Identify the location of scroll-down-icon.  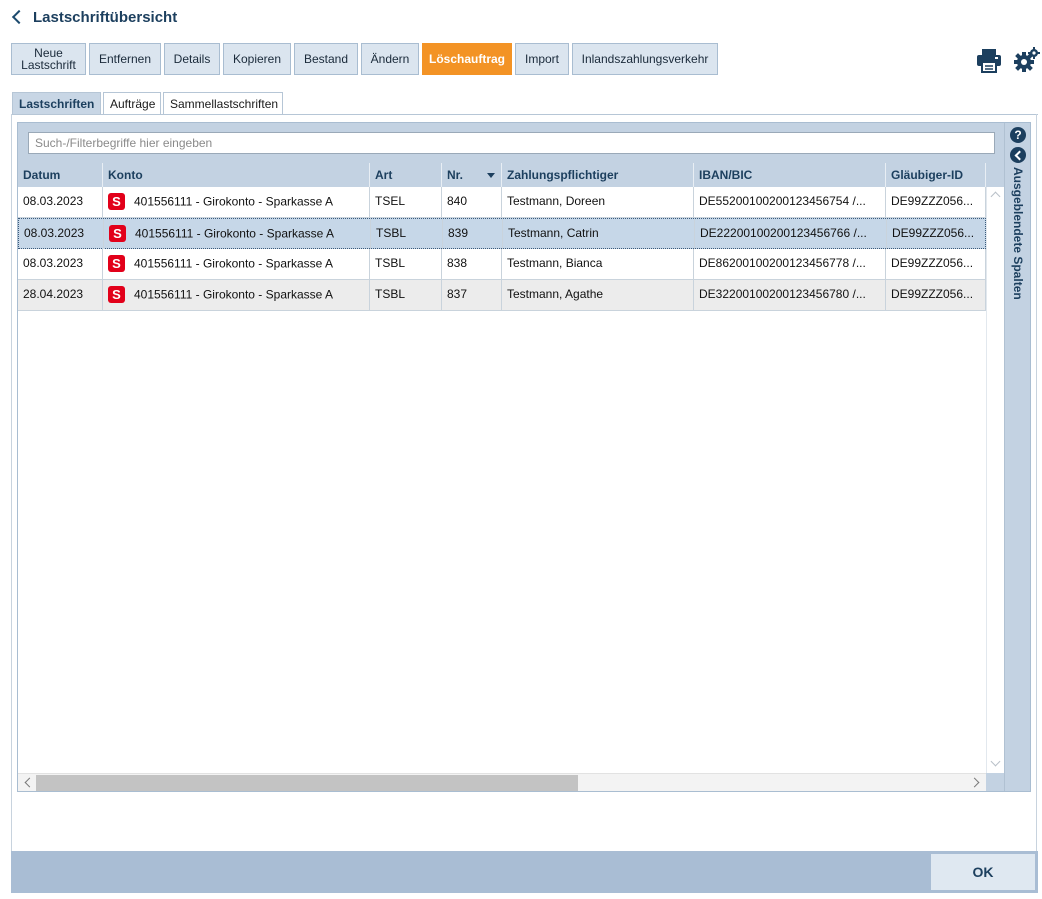
(995, 761).